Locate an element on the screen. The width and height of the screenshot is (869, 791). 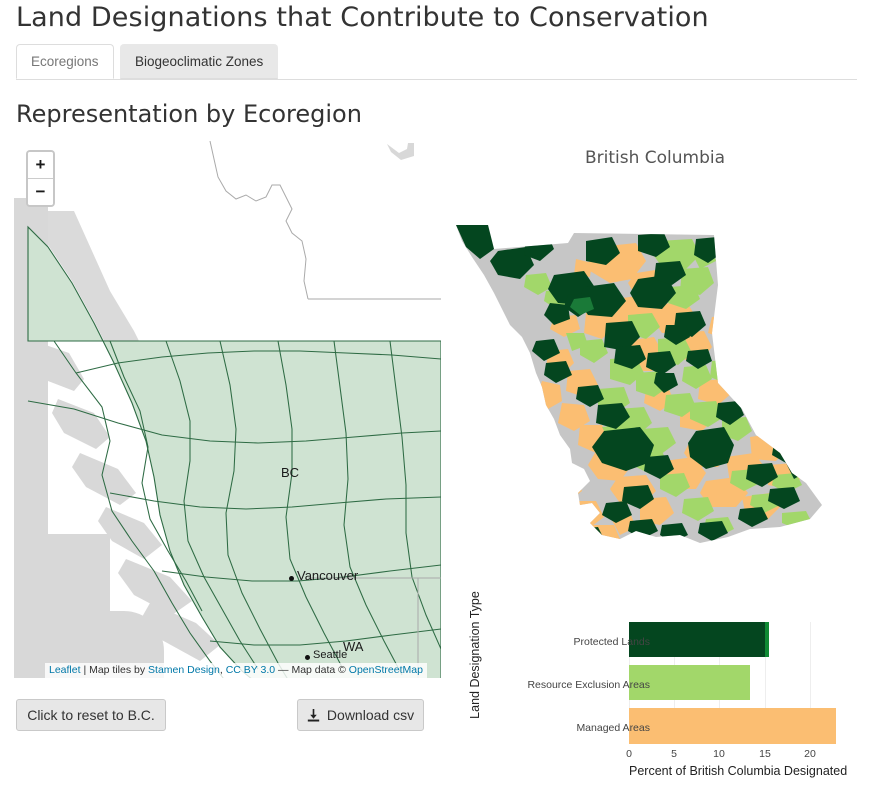
chart-plot-area is located at coordinates (732, 683).